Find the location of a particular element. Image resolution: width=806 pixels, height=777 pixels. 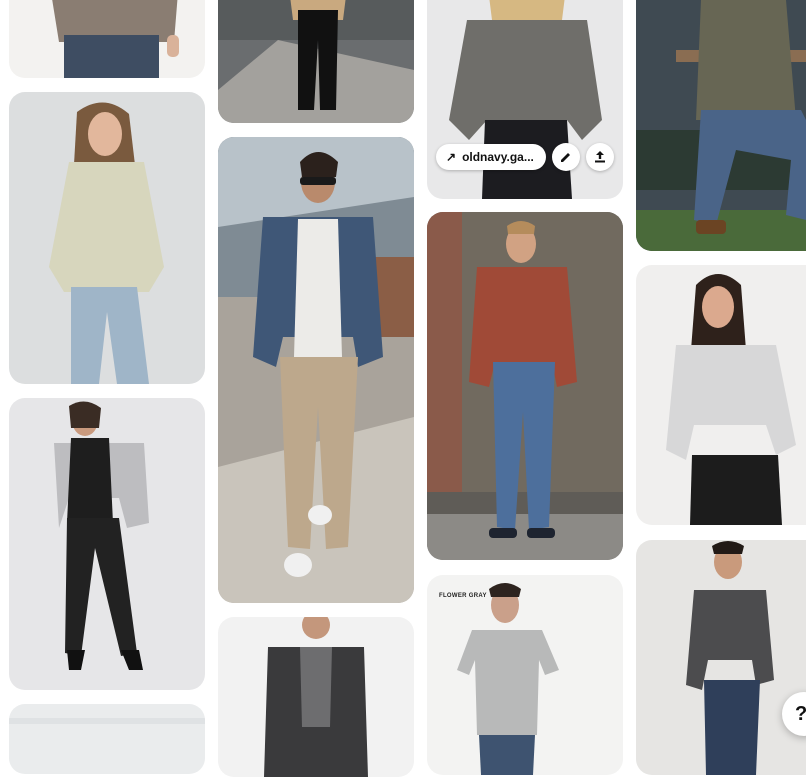

pin-man-dark-jacket is located at coordinates (316, 697).